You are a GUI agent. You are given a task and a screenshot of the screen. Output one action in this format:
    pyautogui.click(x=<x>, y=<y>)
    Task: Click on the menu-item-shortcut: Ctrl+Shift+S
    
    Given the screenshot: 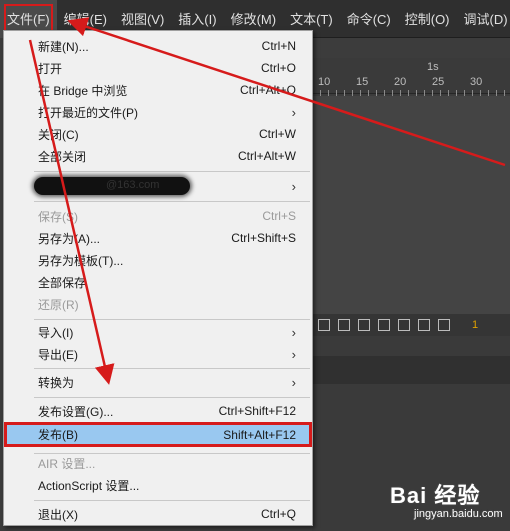 What is the action you would take?
    pyautogui.click(x=263, y=238)
    